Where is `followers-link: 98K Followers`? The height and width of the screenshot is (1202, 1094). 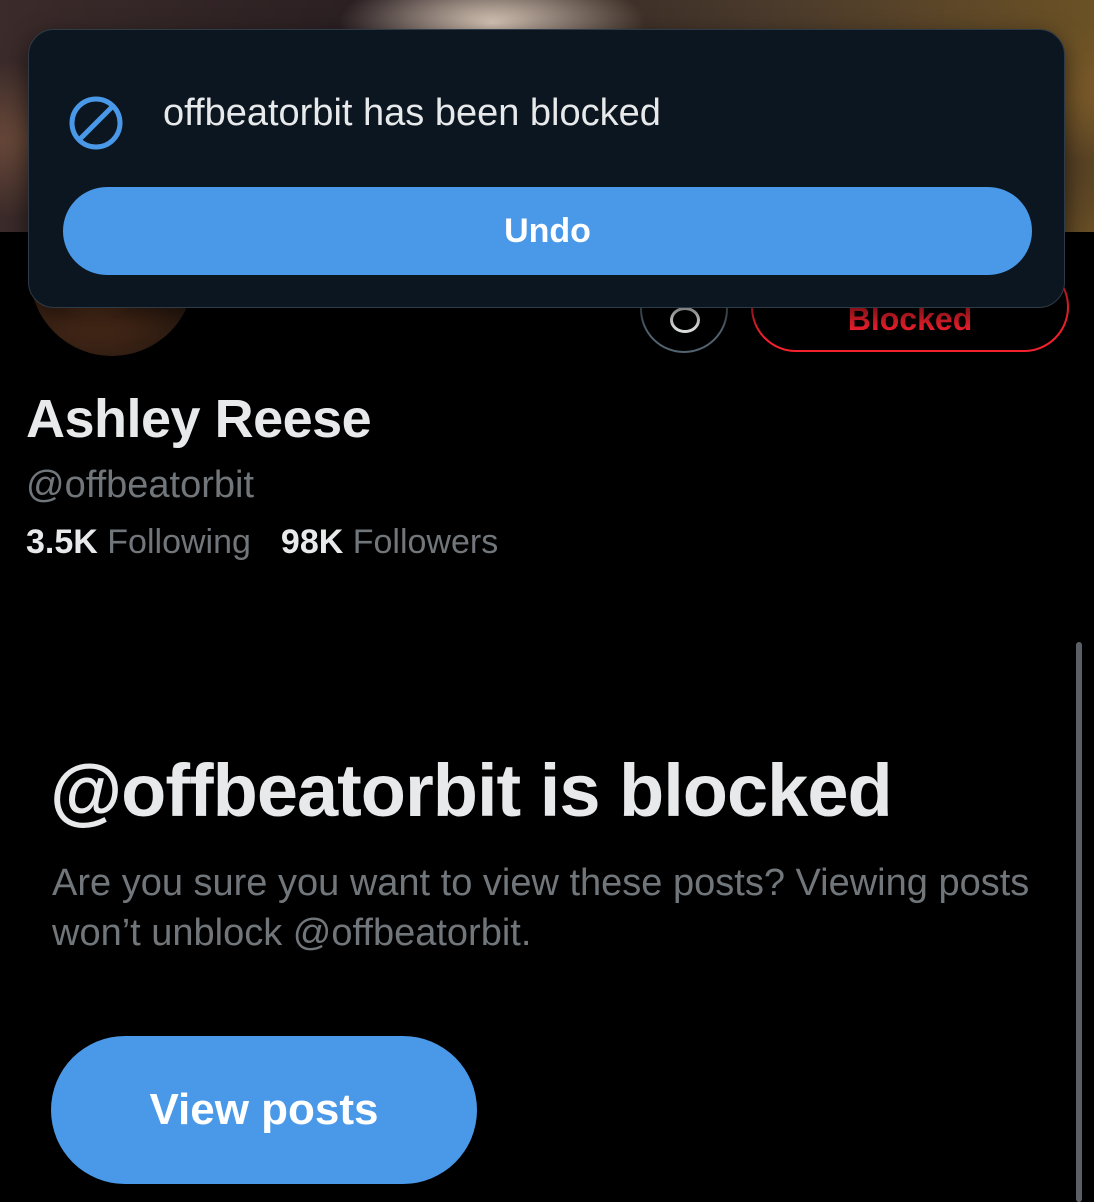
followers-link: 98K Followers is located at coordinates (389, 542).